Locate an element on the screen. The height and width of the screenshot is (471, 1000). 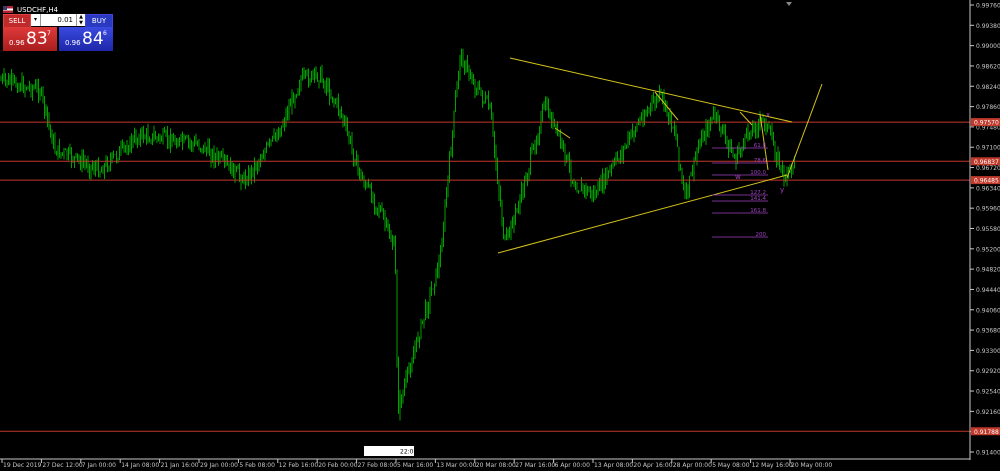
lot-dropdown-icon: ▾ is located at coordinates (36, 20).